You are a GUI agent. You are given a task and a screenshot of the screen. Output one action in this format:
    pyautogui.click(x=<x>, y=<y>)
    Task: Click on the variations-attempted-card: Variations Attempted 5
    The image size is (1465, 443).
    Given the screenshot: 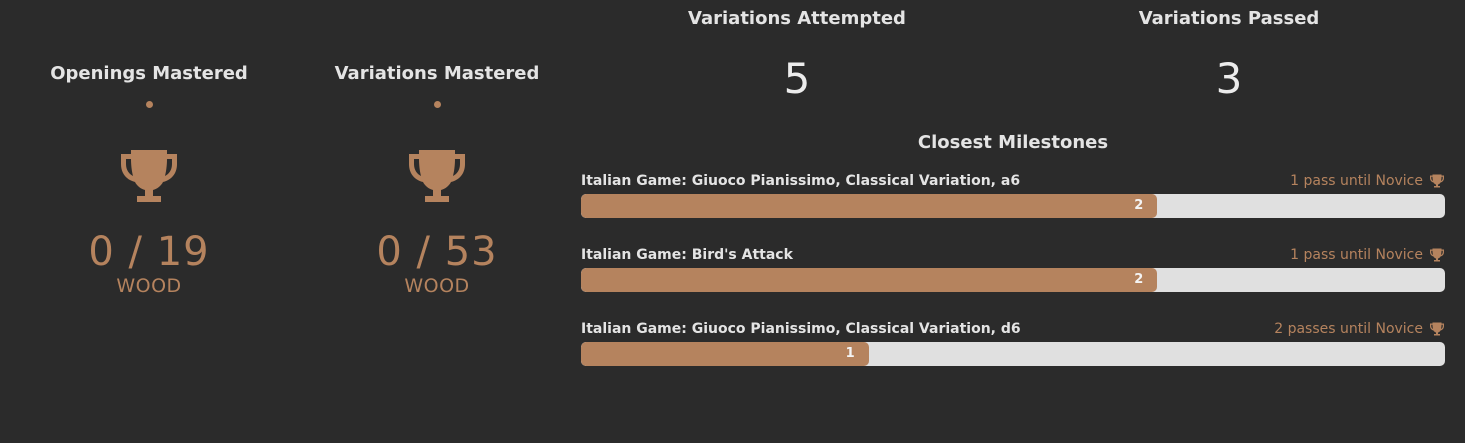 What is the action you would take?
    pyautogui.click(x=797, y=55)
    